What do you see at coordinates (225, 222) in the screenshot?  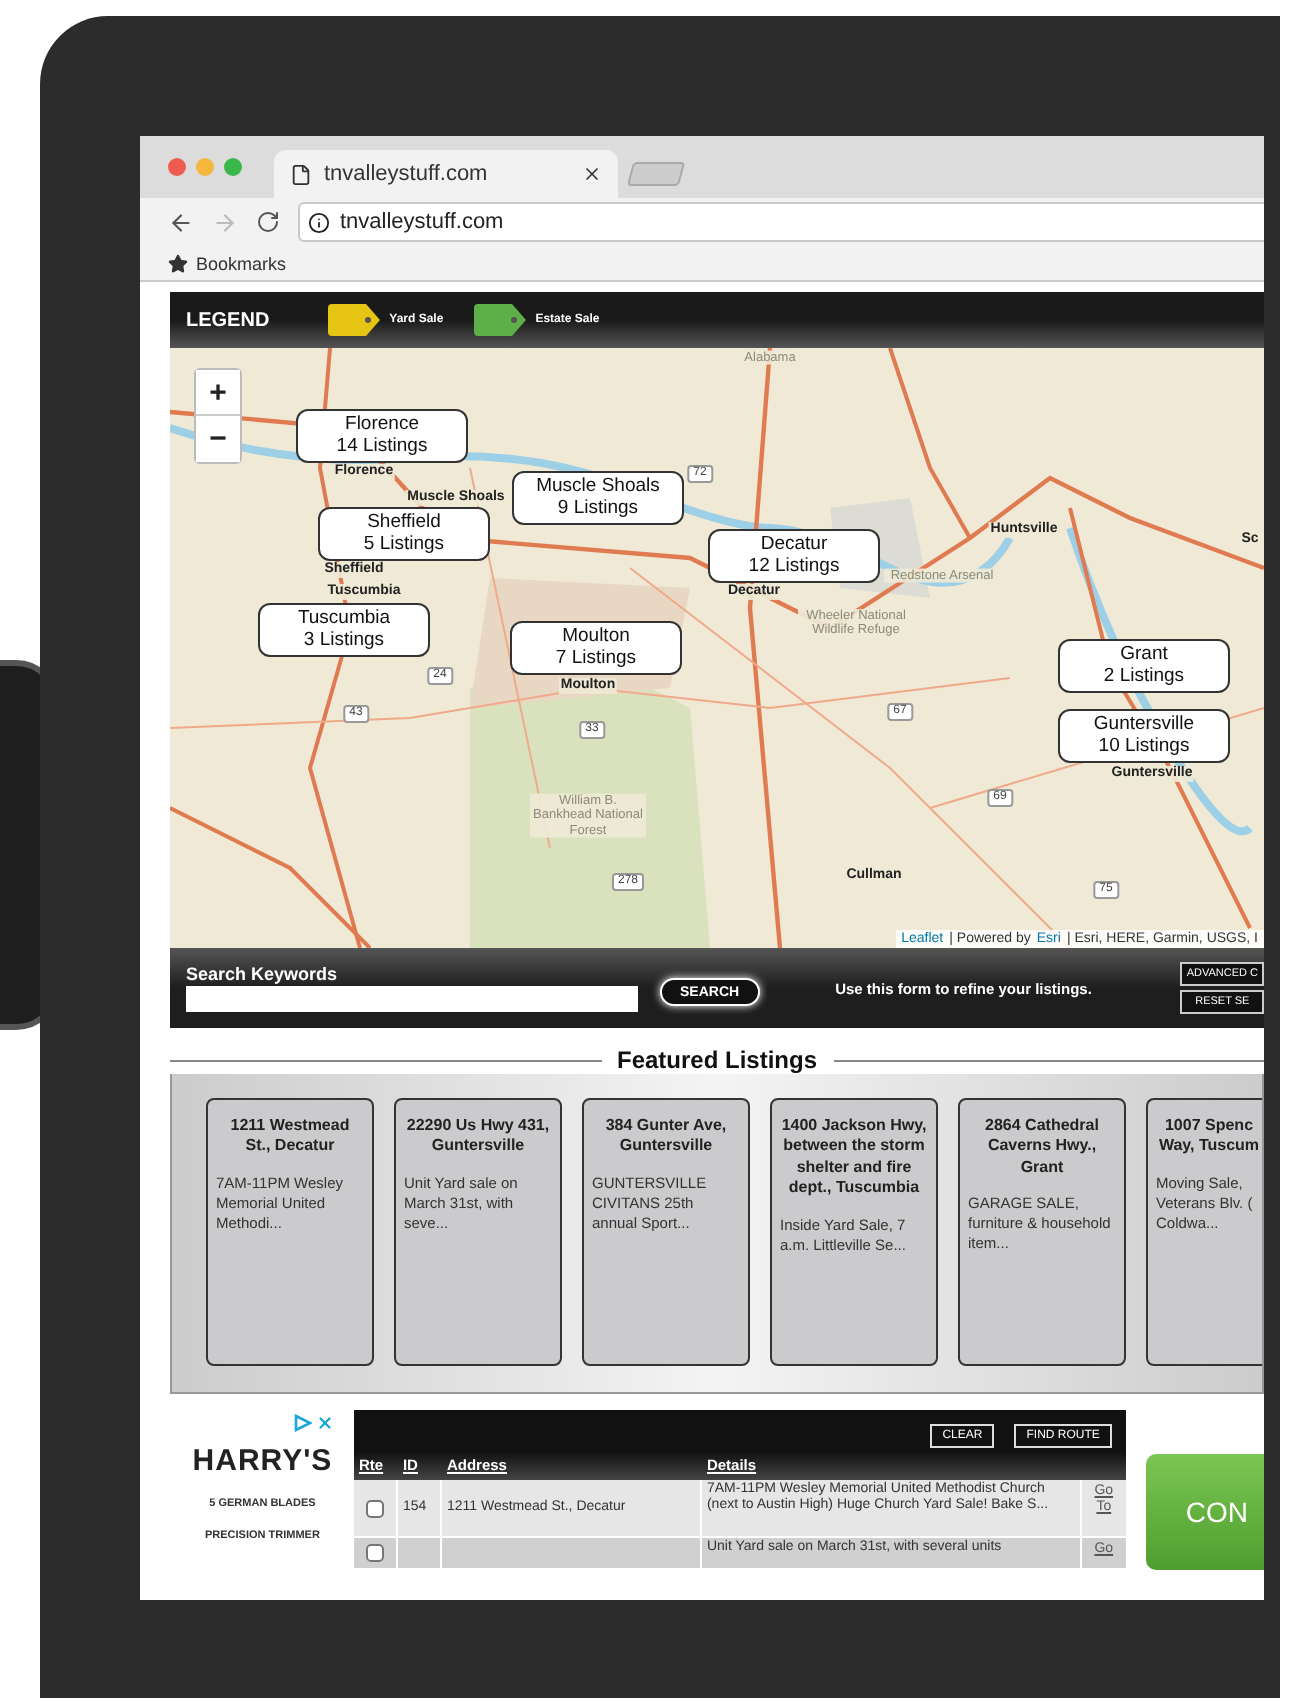 I see `forward-icon` at bounding box center [225, 222].